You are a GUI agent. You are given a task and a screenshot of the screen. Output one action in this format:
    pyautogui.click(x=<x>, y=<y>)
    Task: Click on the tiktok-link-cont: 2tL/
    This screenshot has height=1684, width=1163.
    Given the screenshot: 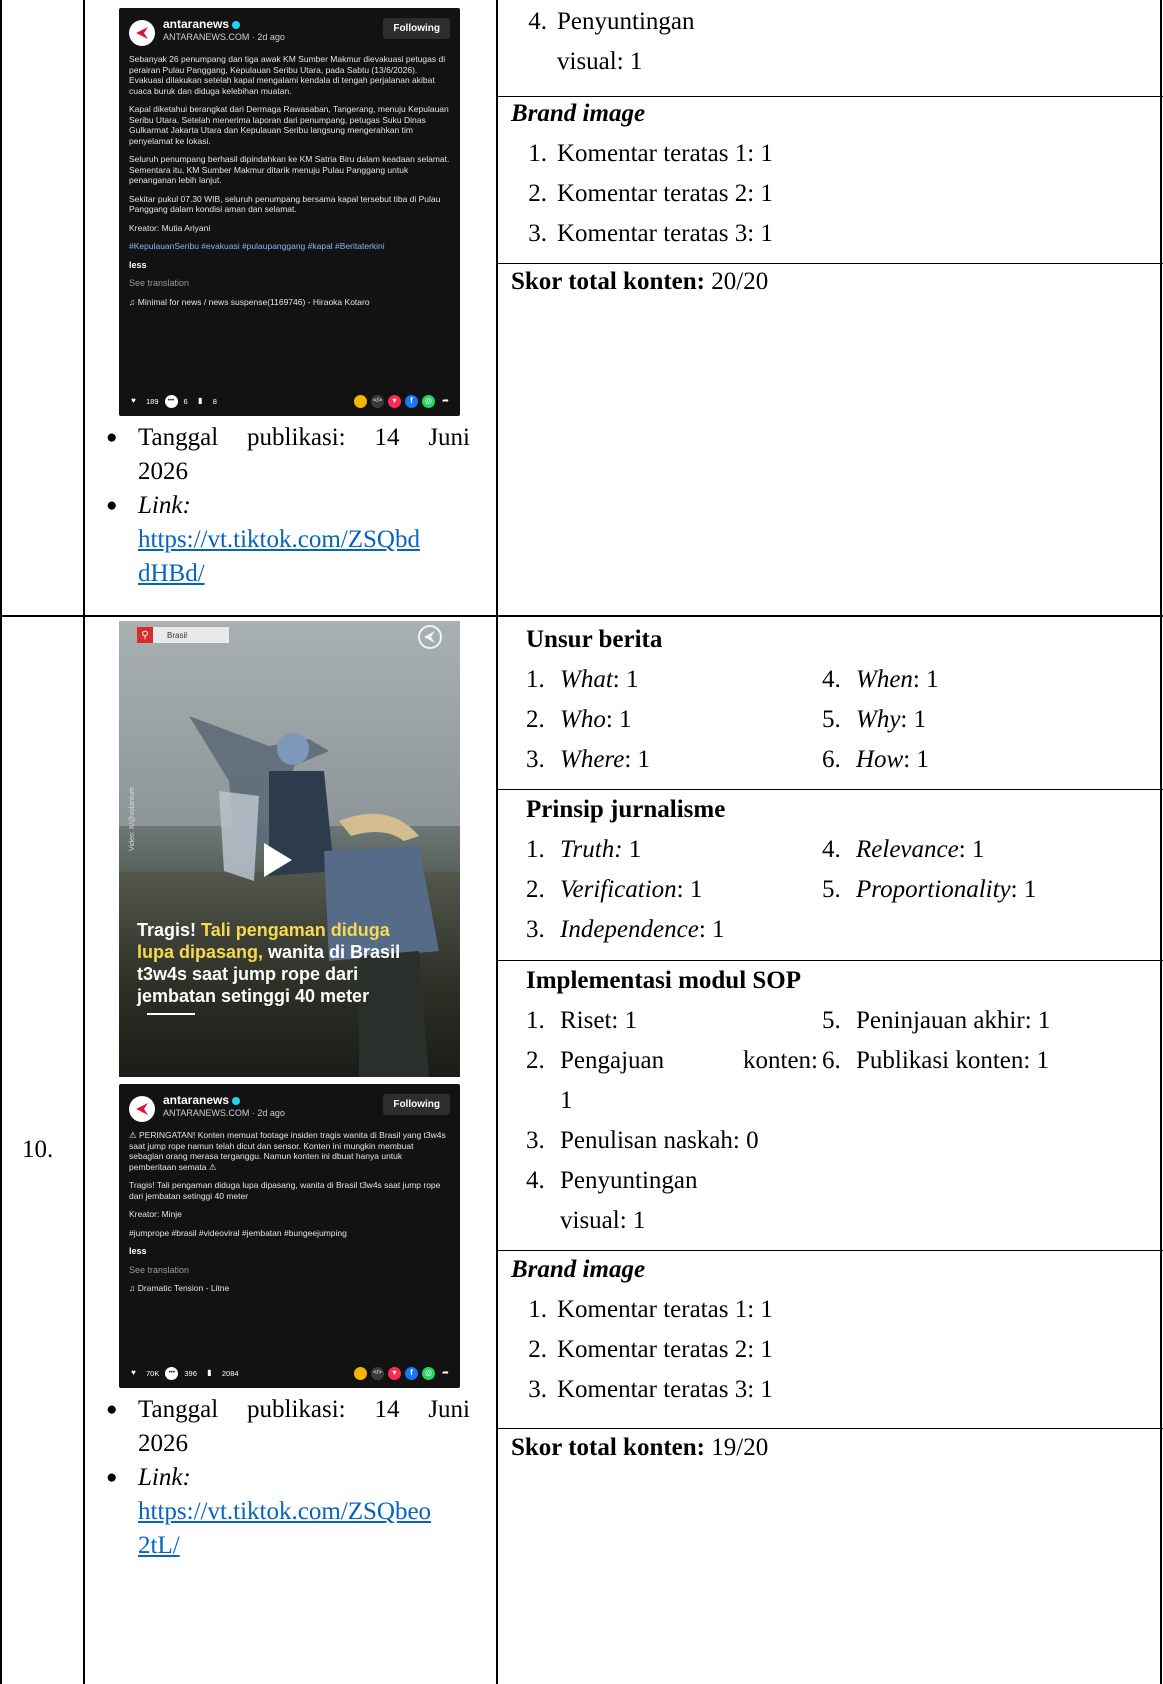 What is the action you would take?
    pyautogui.click(x=159, y=1545)
    